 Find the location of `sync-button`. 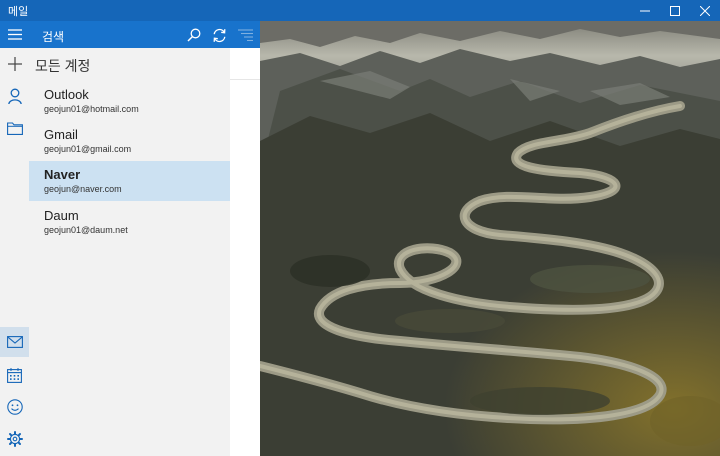

sync-button is located at coordinates (219, 35).